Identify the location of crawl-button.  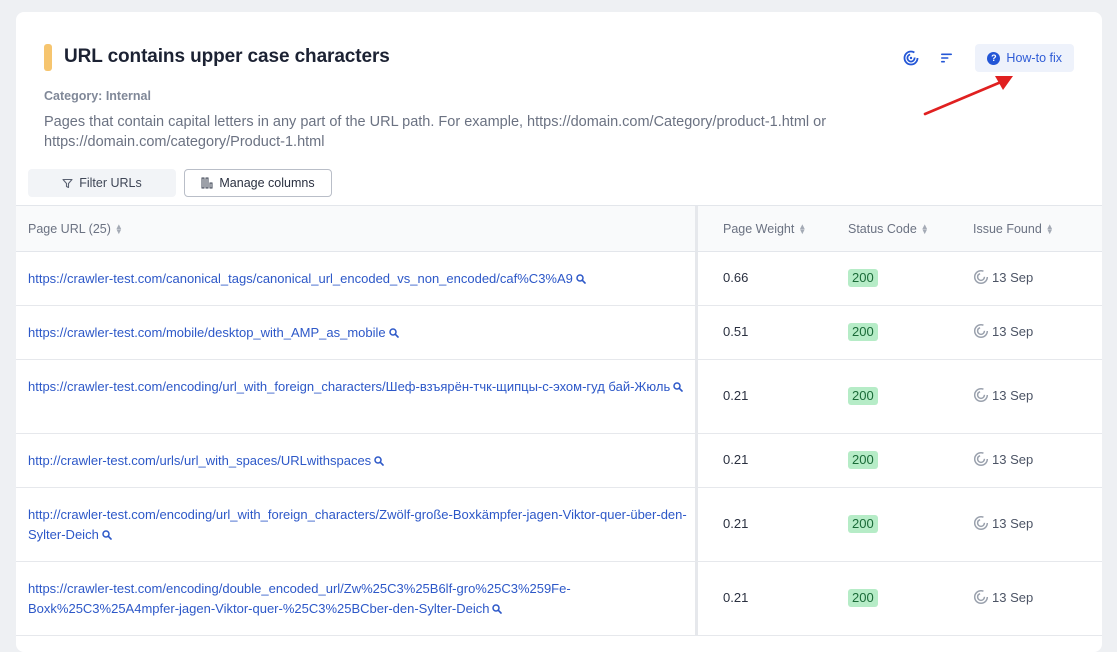
(911, 58).